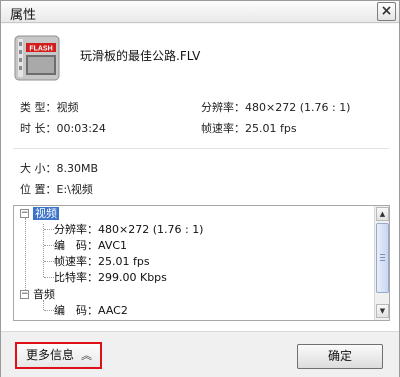 Image resolution: width=400 pixels, height=377 pixels. Describe the element at coordinates (81, 128) in the screenshot. I see `duration-value: 00:03:24` at that location.